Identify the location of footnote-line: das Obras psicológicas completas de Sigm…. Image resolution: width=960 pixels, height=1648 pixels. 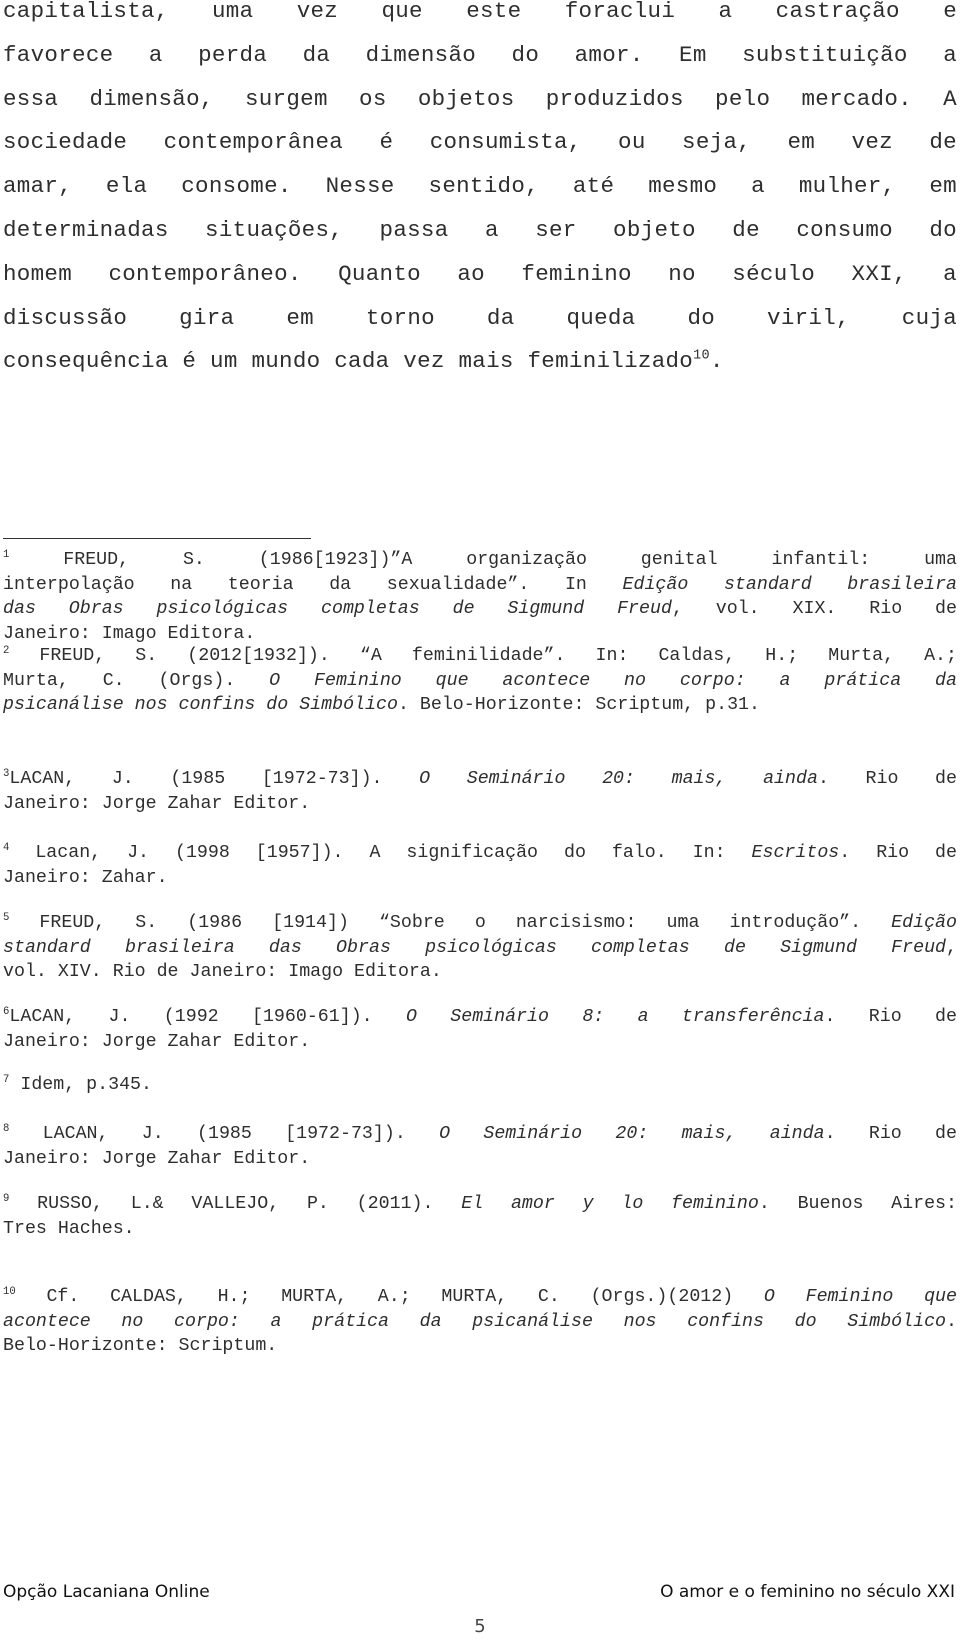
(480, 609).